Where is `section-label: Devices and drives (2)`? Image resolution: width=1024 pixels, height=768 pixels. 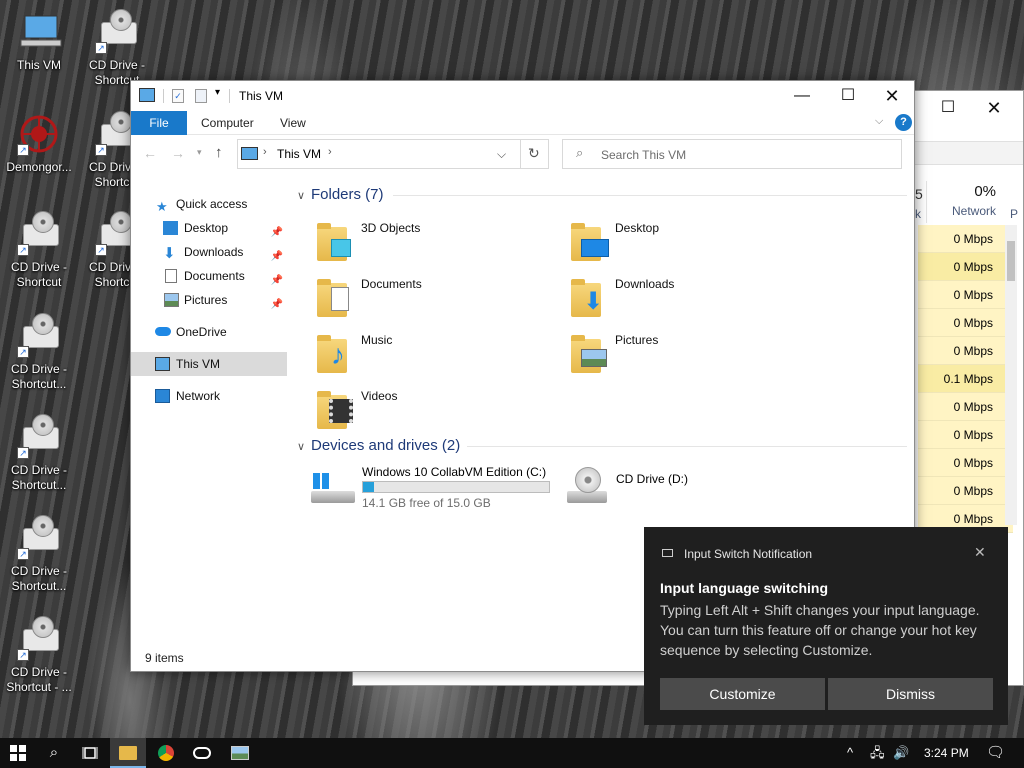
section-label: Devices and drives (2) is located at coordinates (386, 445).